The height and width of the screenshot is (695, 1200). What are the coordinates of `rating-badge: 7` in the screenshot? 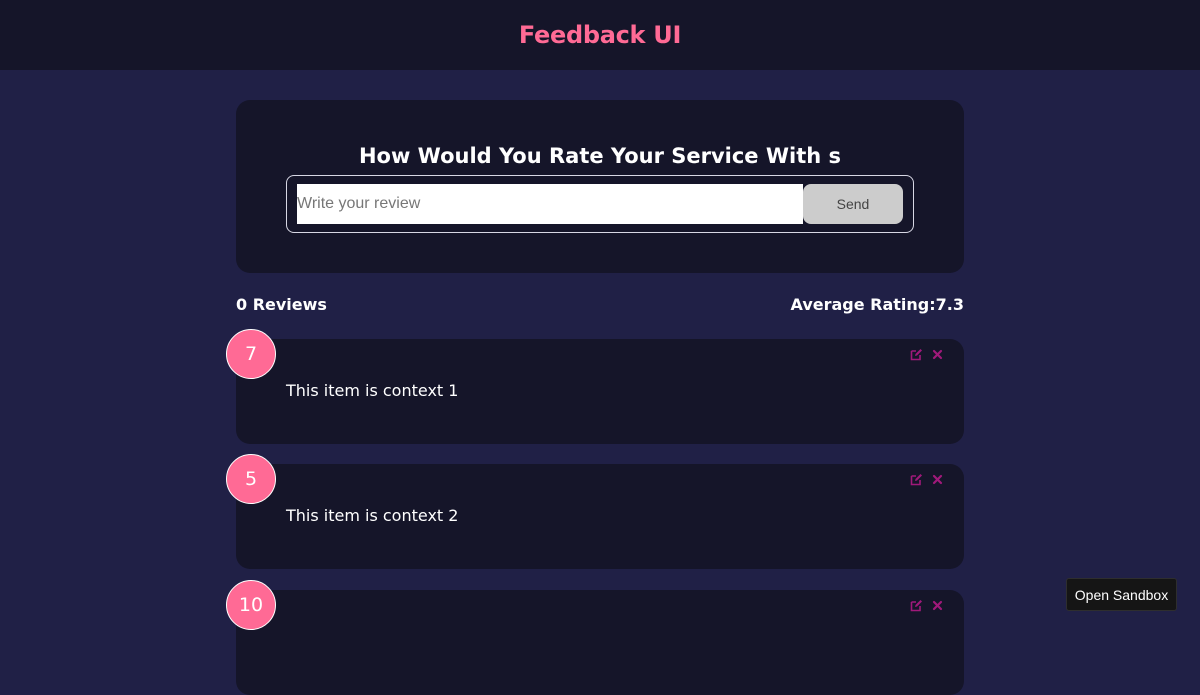 It's located at (251, 354).